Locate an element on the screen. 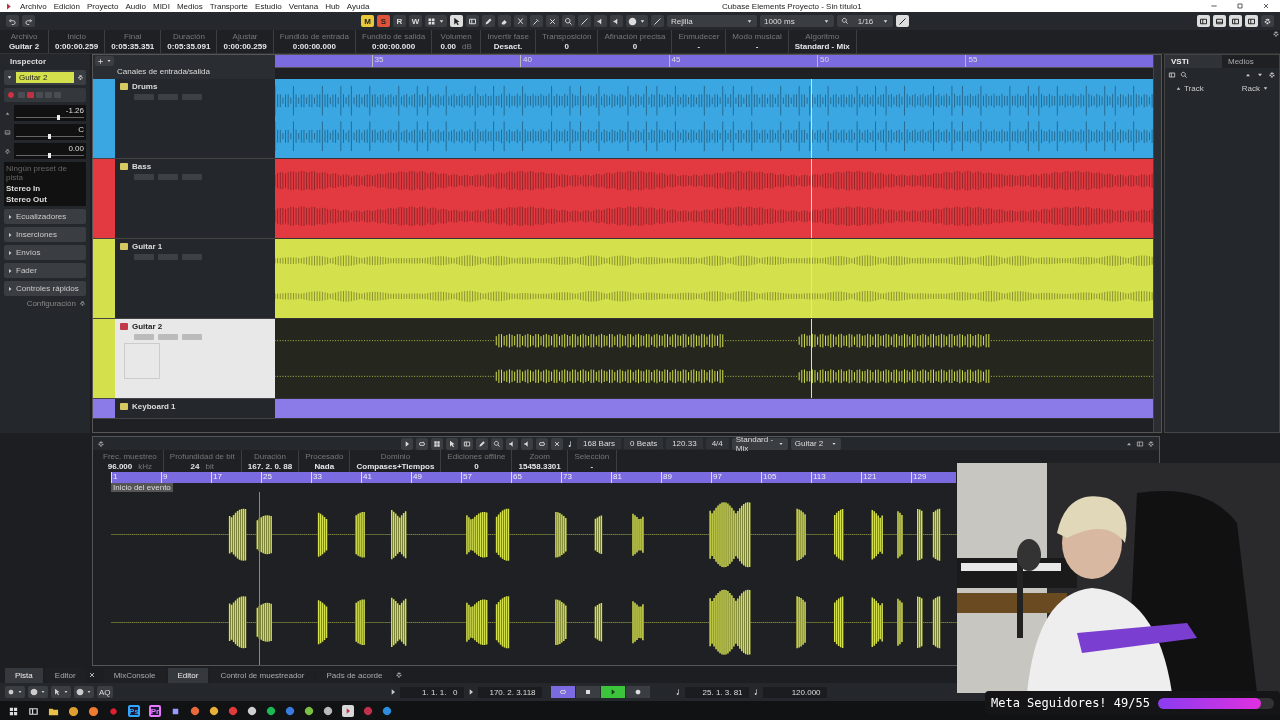 The width and height of the screenshot is (1280, 720). search-icon is located at coordinates (1184, 75).